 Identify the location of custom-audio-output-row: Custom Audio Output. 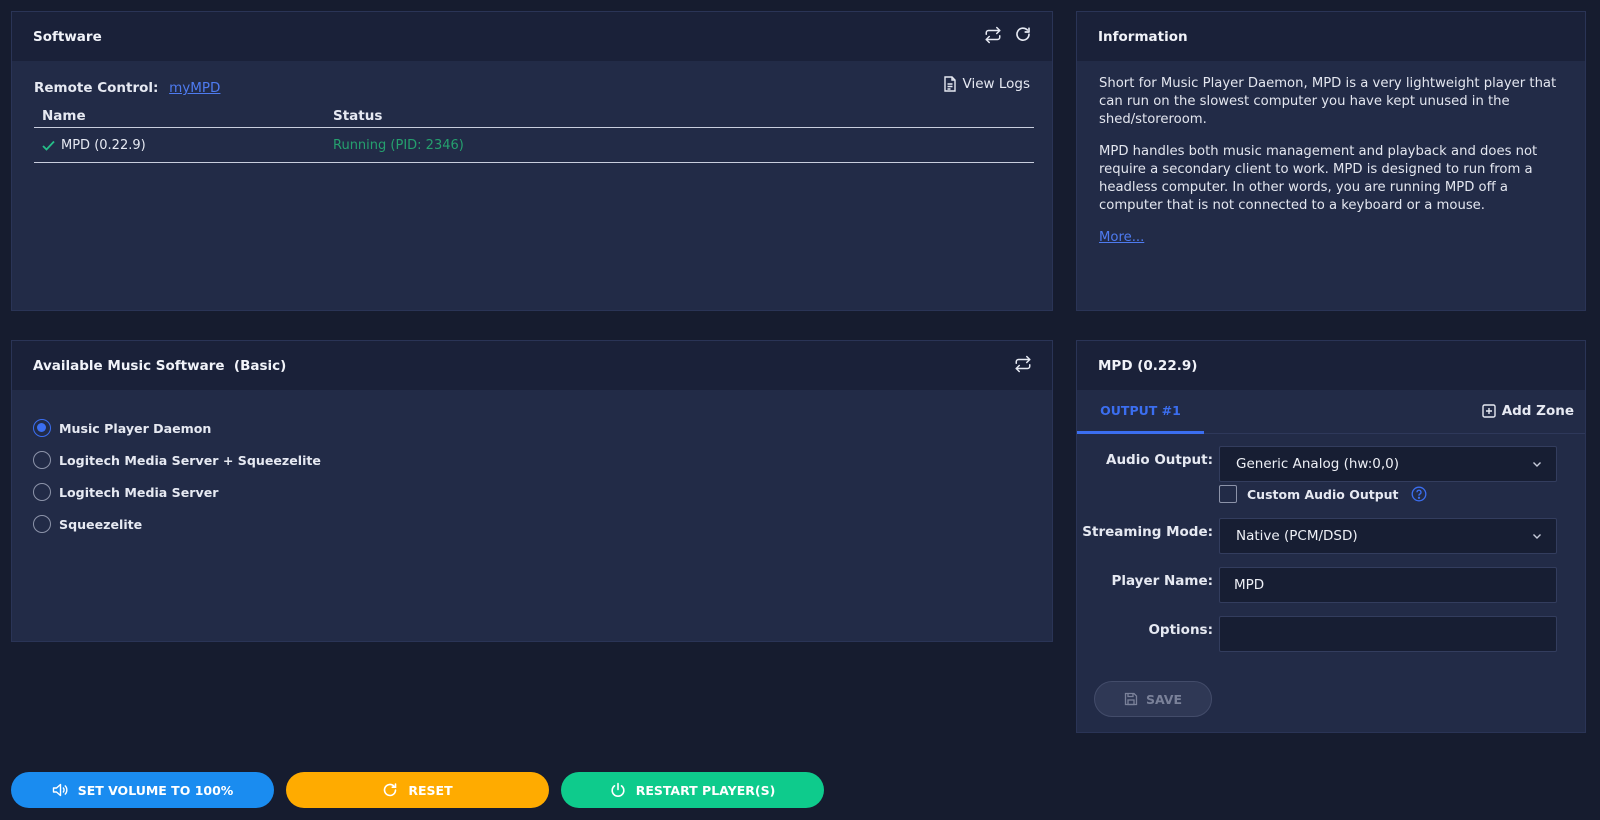
(1323, 494).